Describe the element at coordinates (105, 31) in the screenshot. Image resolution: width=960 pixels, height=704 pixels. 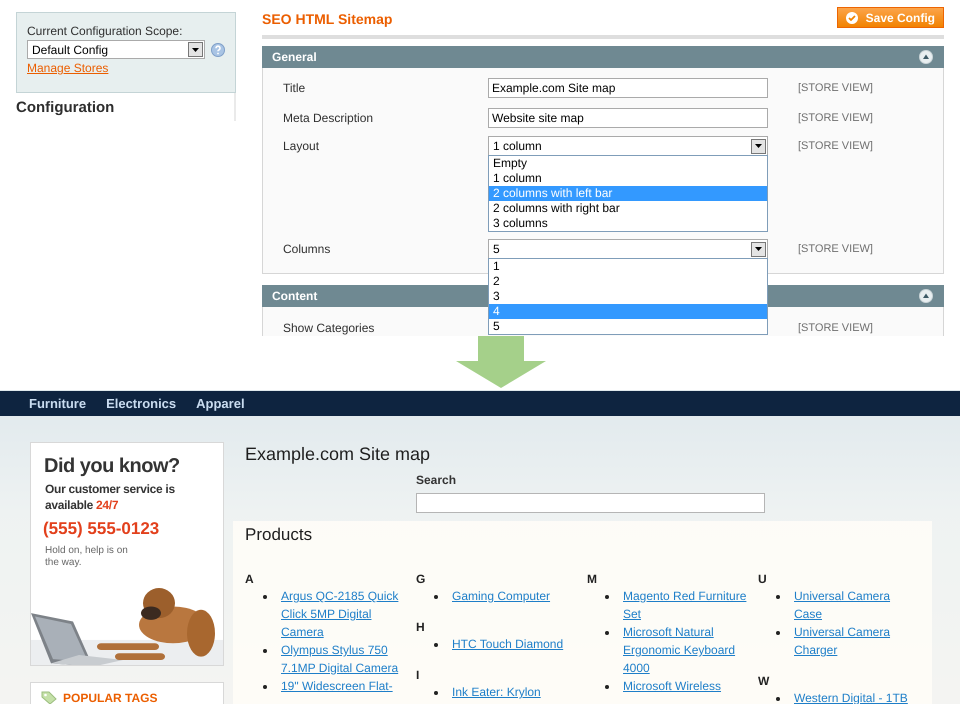
I see `scope-label: Current Configuration Scope:` at that location.